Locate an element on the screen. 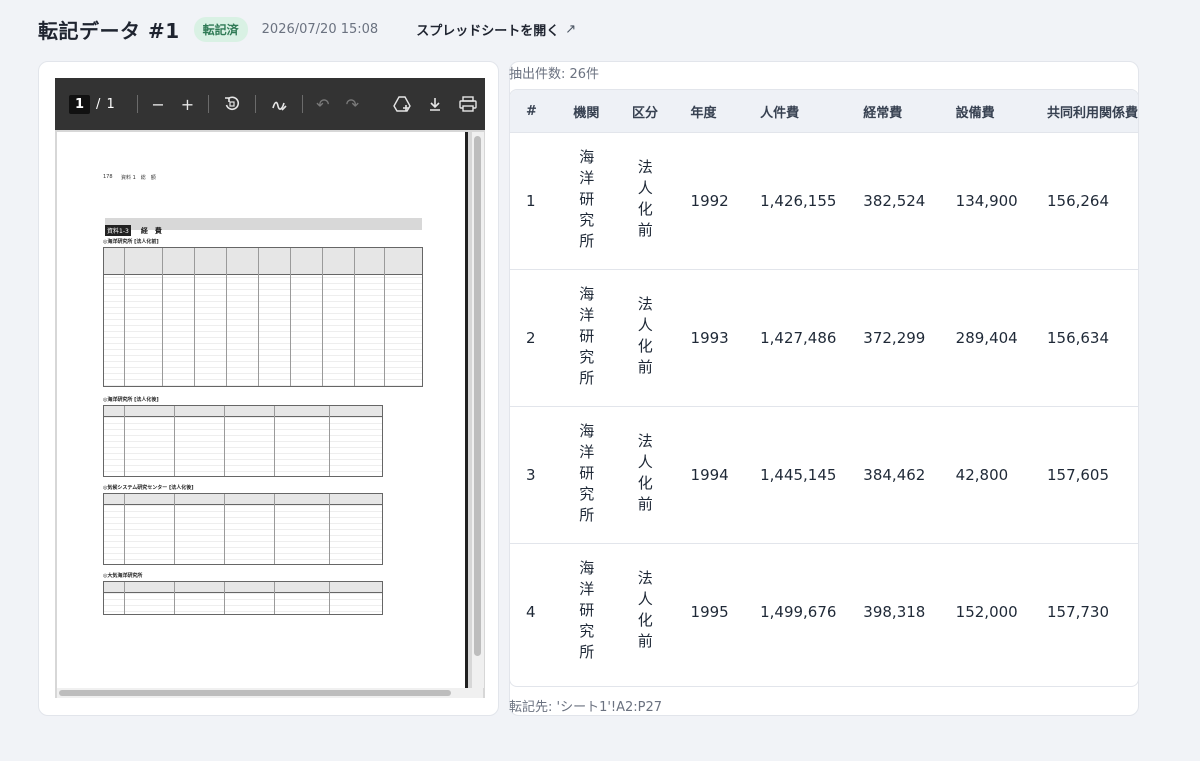 The height and width of the screenshot is (761, 1200). doc-running-header: 資料 1 総 額 is located at coordinates (138, 178).